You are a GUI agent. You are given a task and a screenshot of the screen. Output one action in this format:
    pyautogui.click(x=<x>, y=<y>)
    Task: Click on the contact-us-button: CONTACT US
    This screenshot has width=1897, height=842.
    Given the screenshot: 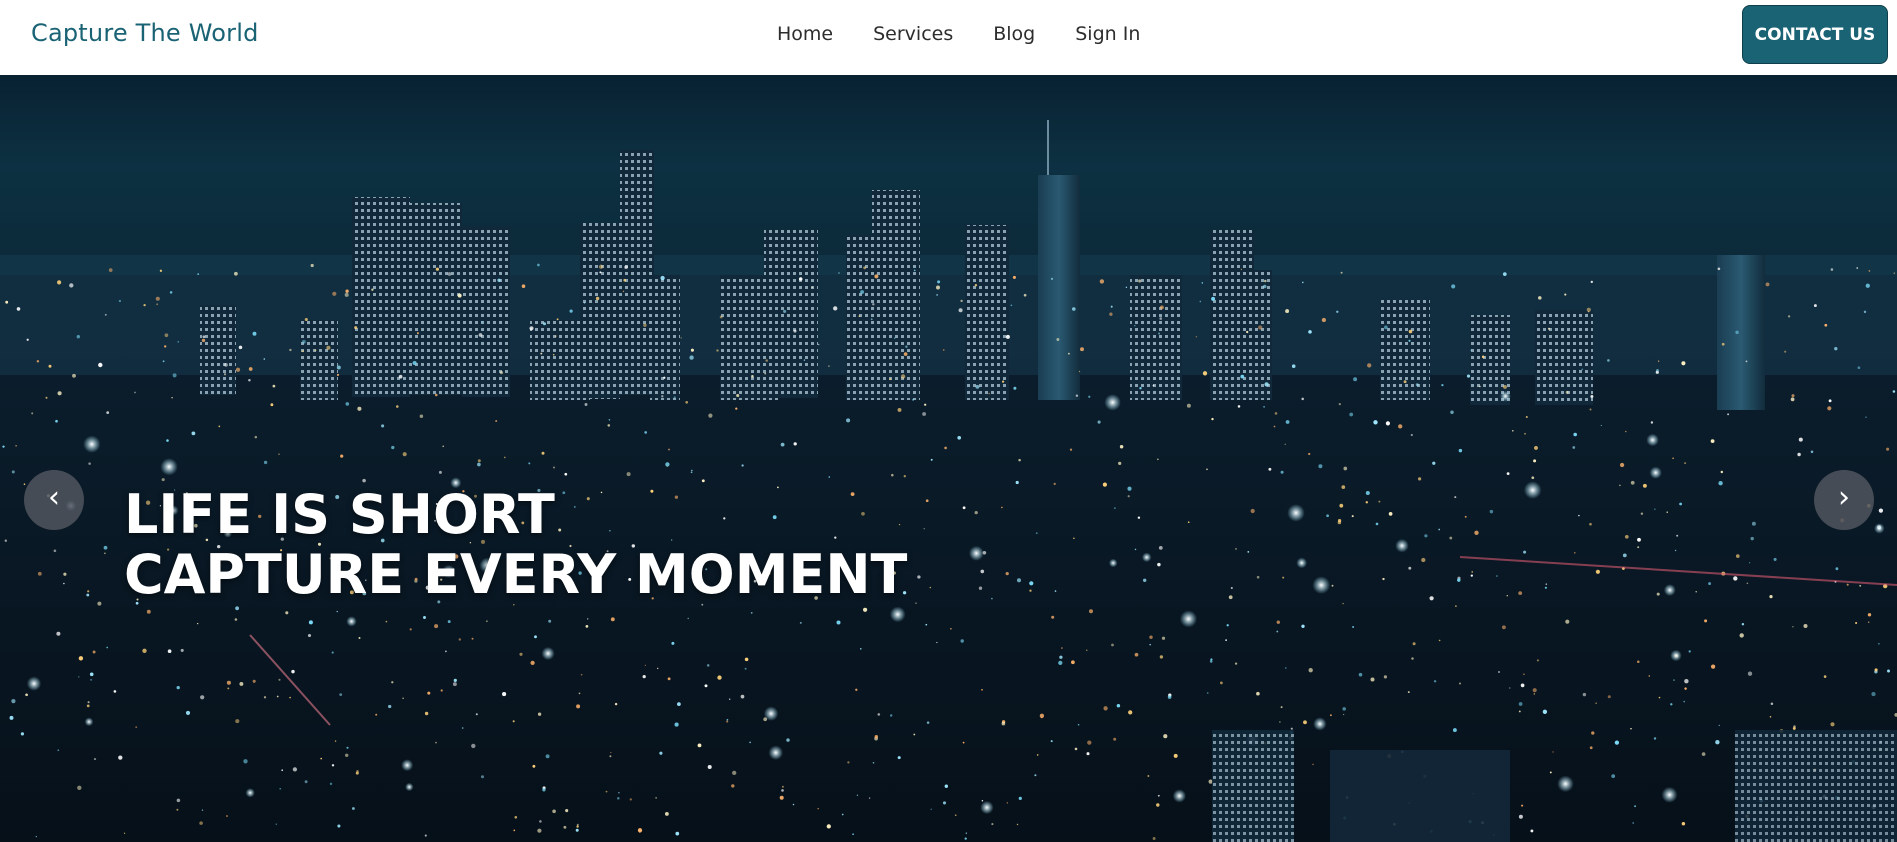 What is the action you would take?
    pyautogui.click(x=1815, y=34)
    